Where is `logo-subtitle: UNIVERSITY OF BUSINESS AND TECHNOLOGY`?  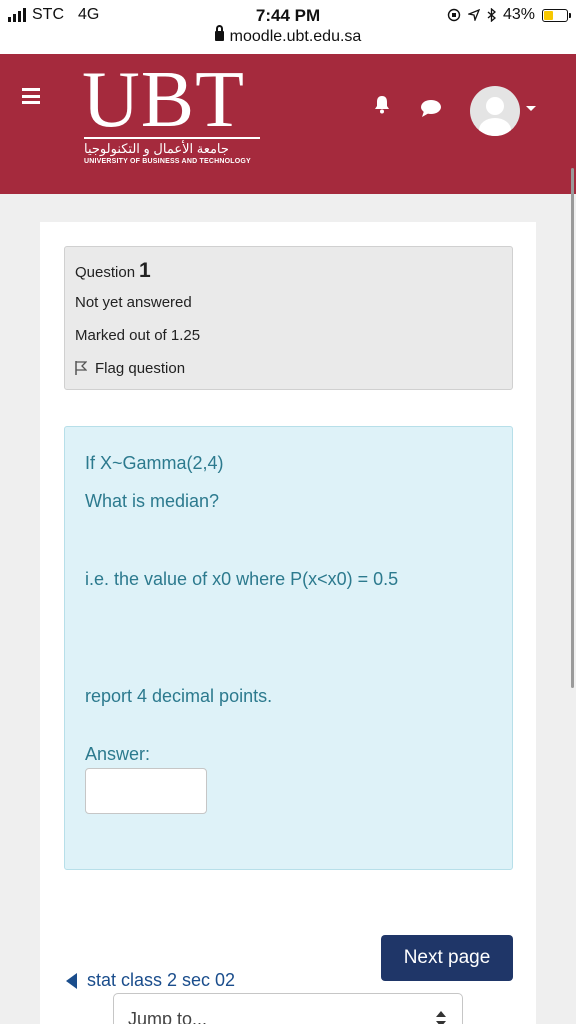
logo-subtitle: UNIVERSITY OF BUSINESS AND TECHNOLOGY is located at coordinates (167, 161).